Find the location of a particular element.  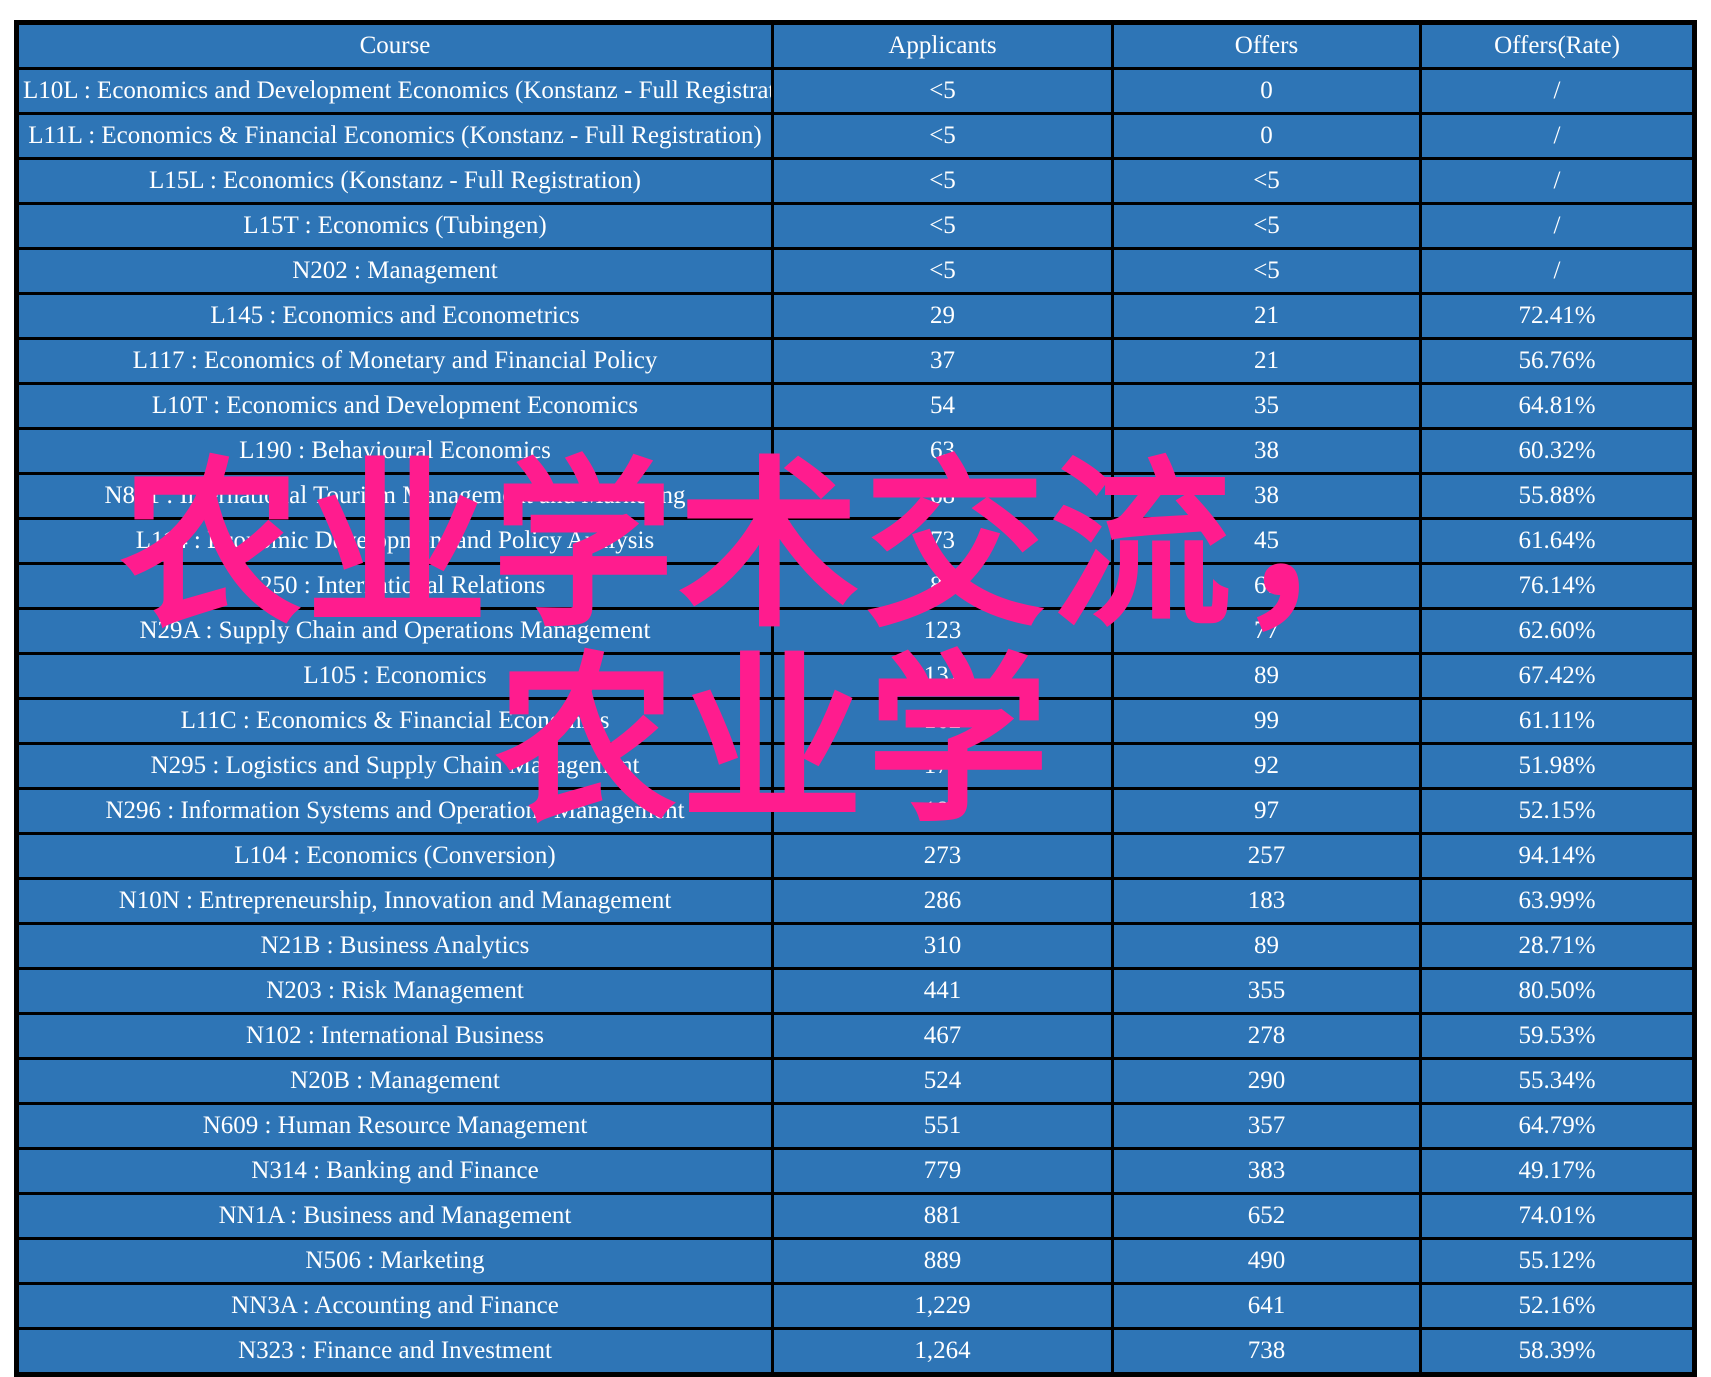

column-header-applicants: Applicants is located at coordinates (942, 45).